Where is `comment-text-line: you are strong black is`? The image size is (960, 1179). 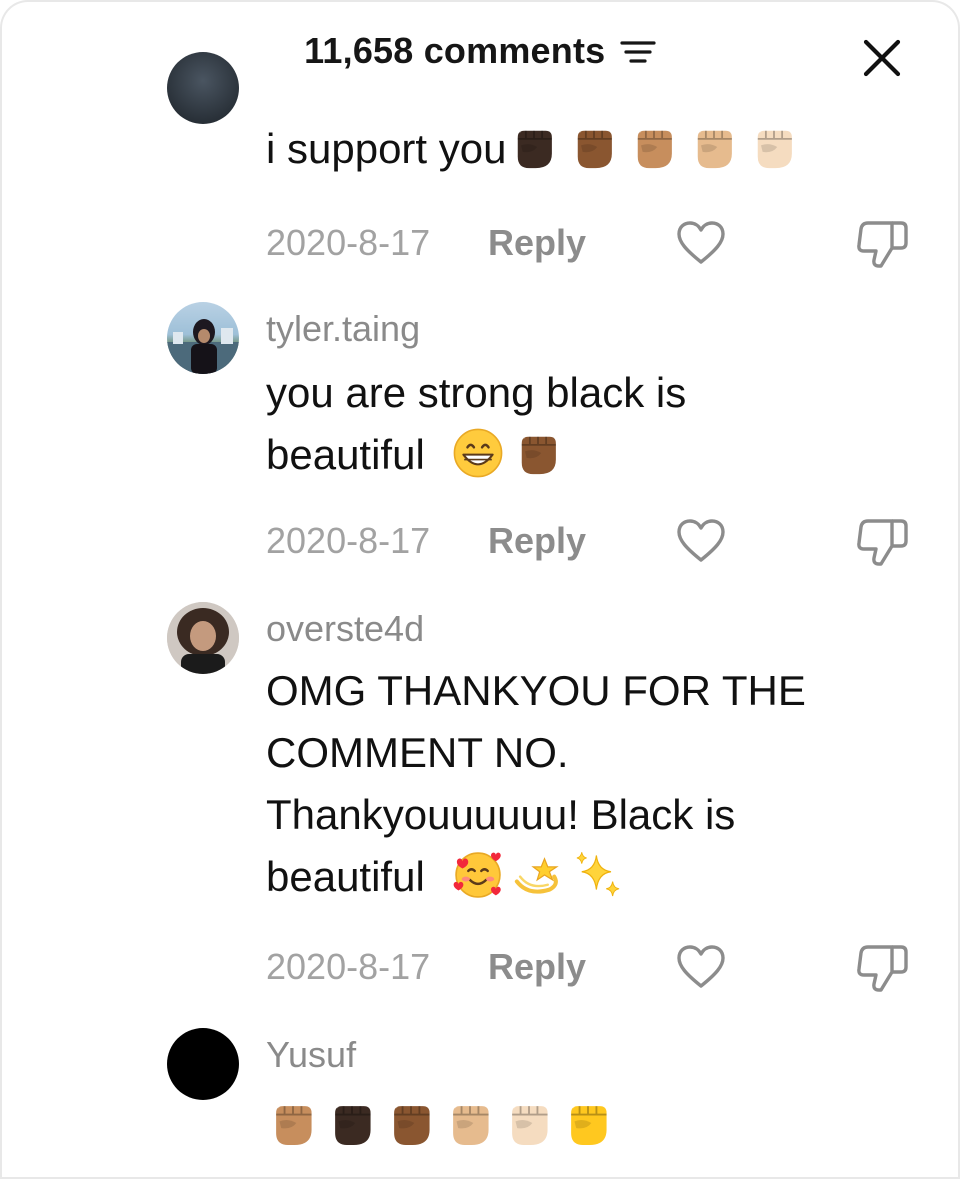
comment-text-line: you are strong black is is located at coordinates (476, 392).